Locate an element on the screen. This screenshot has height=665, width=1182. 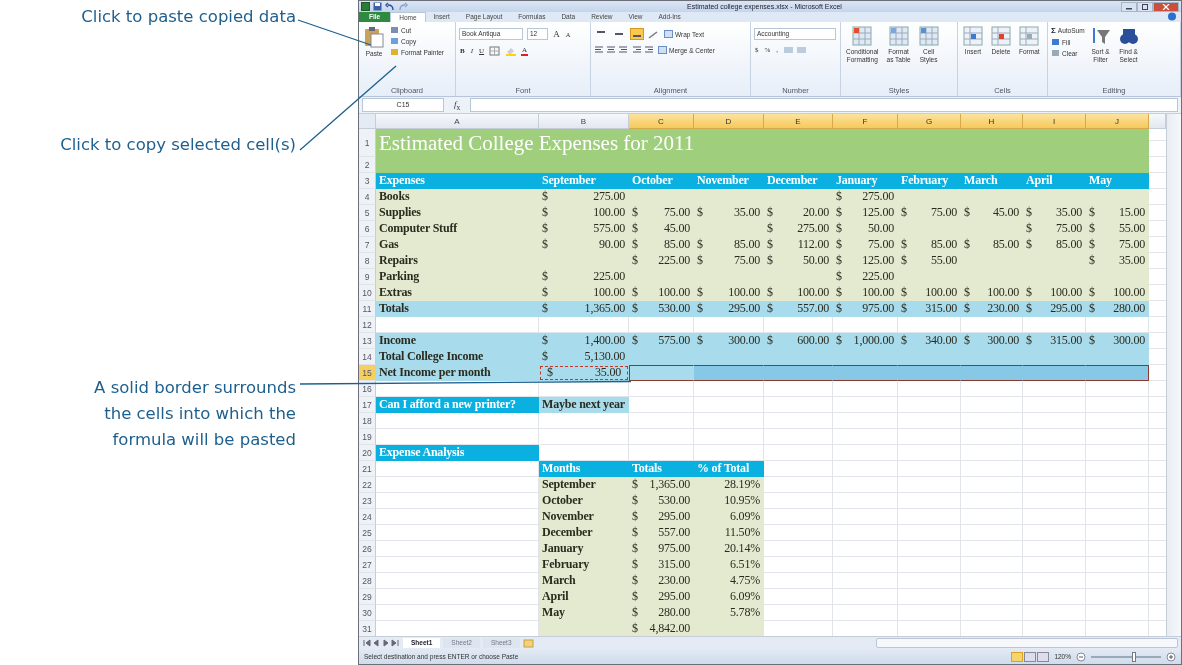
table-cell-text: Parking is located at coordinates (399, 277).